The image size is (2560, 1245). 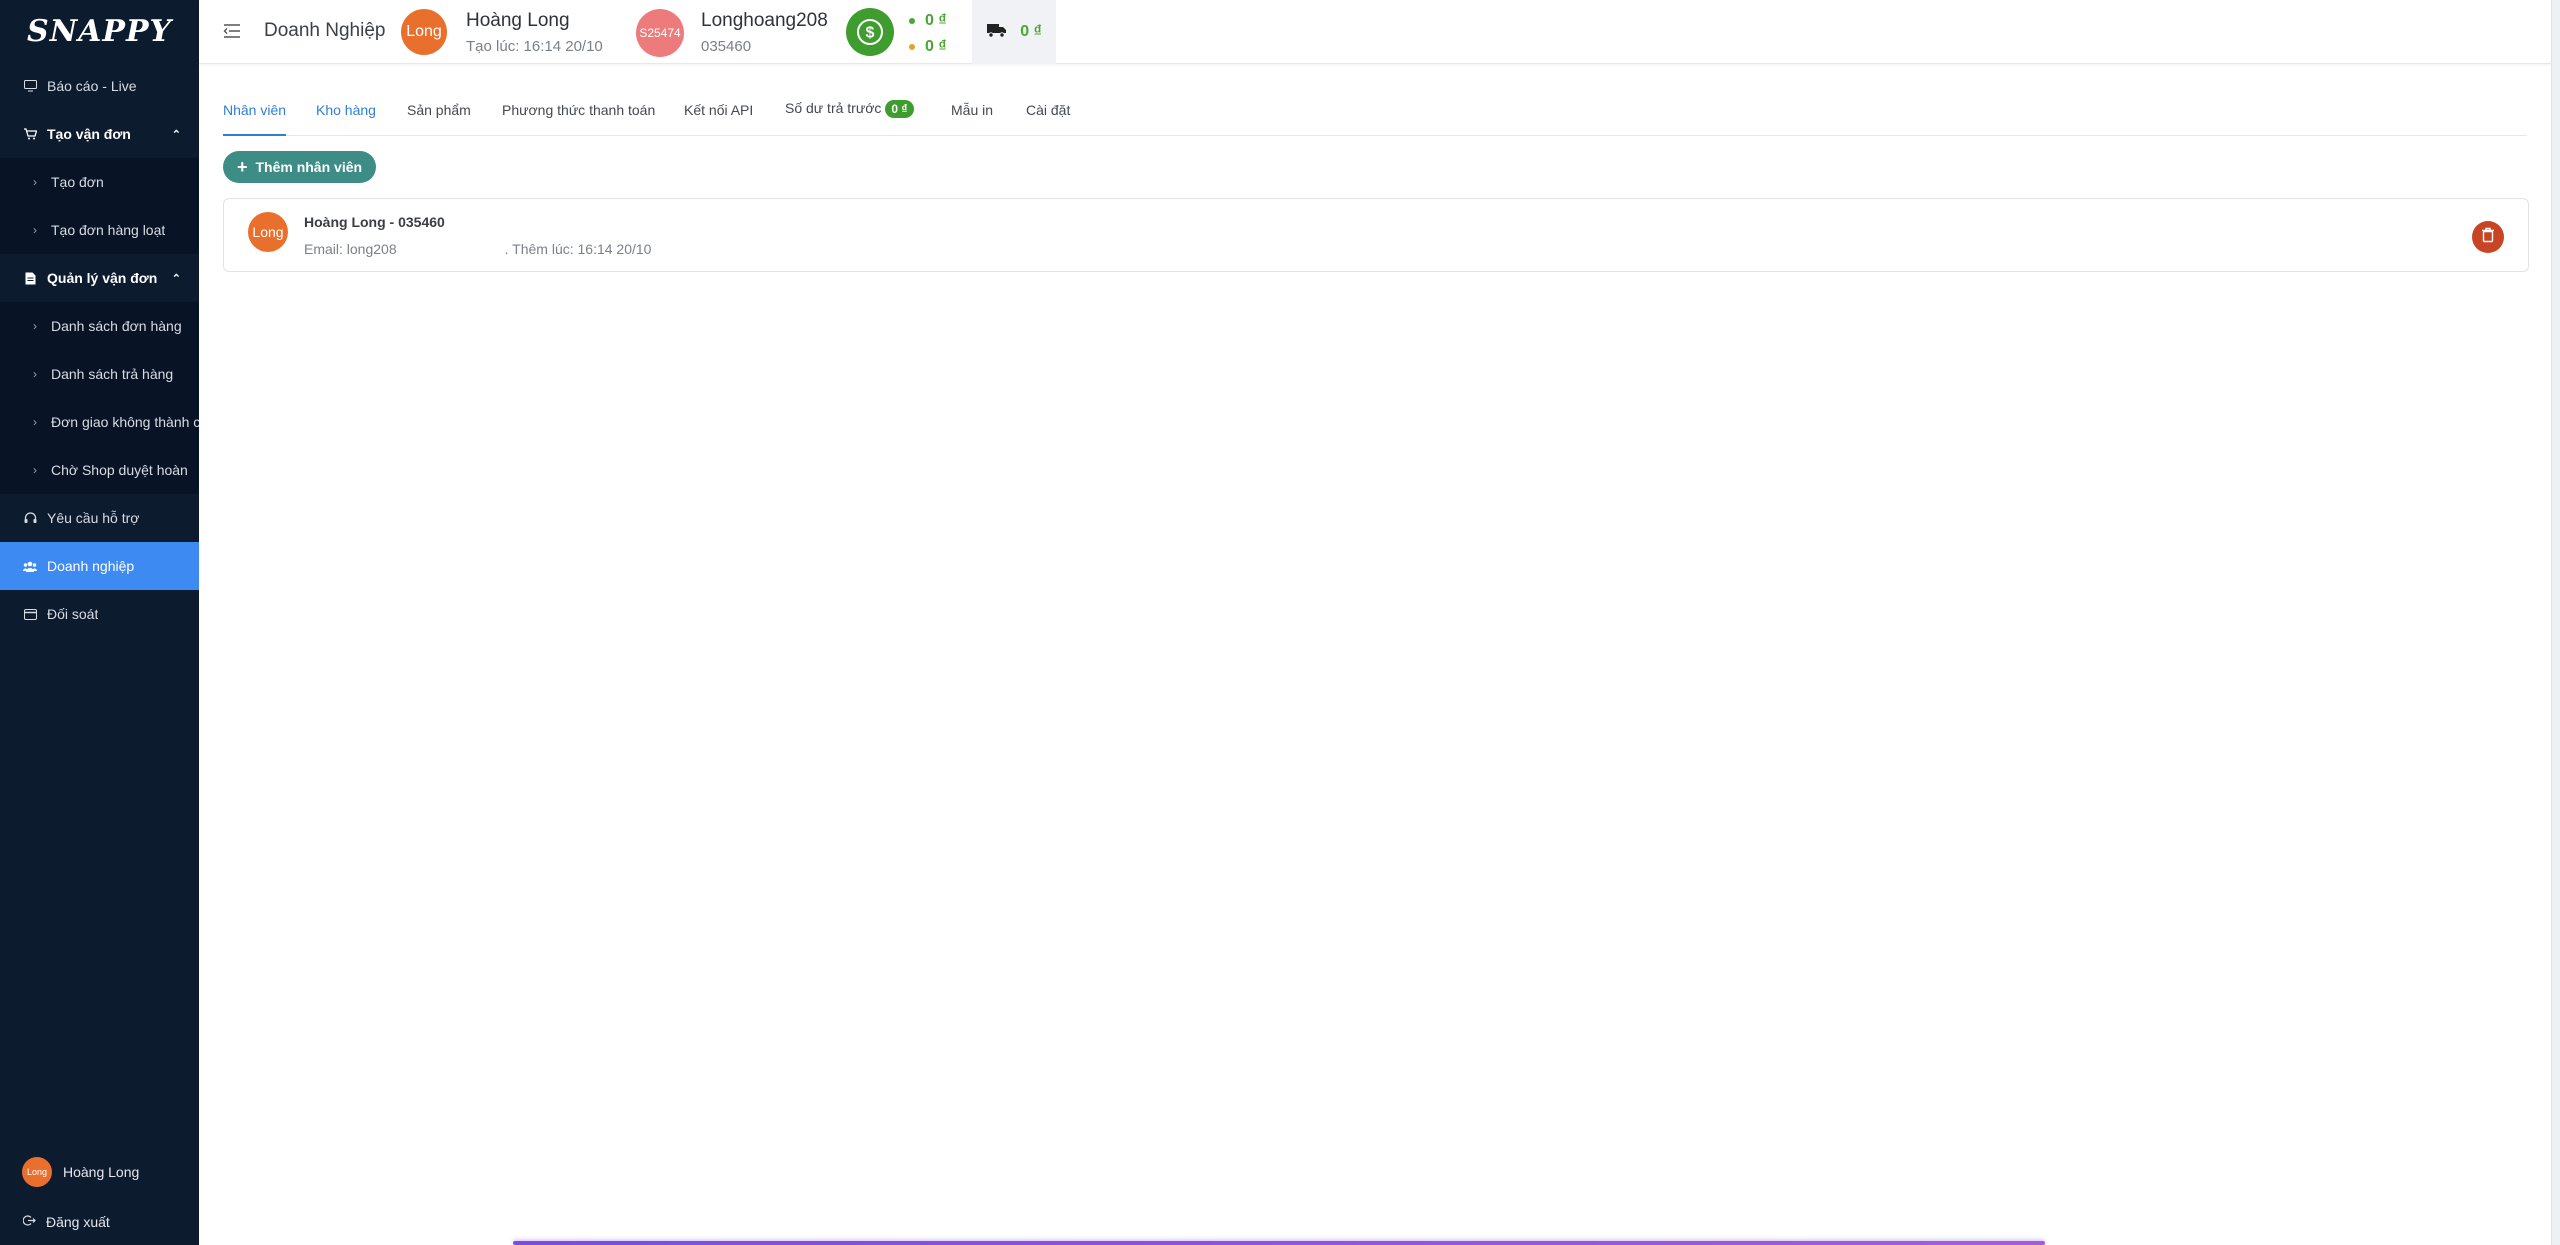 What do you see at coordinates (849, 117) in the screenshot?
I see `tab-prepaid-balance: Số dư trả trước 0 ₫` at bounding box center [849, 117].